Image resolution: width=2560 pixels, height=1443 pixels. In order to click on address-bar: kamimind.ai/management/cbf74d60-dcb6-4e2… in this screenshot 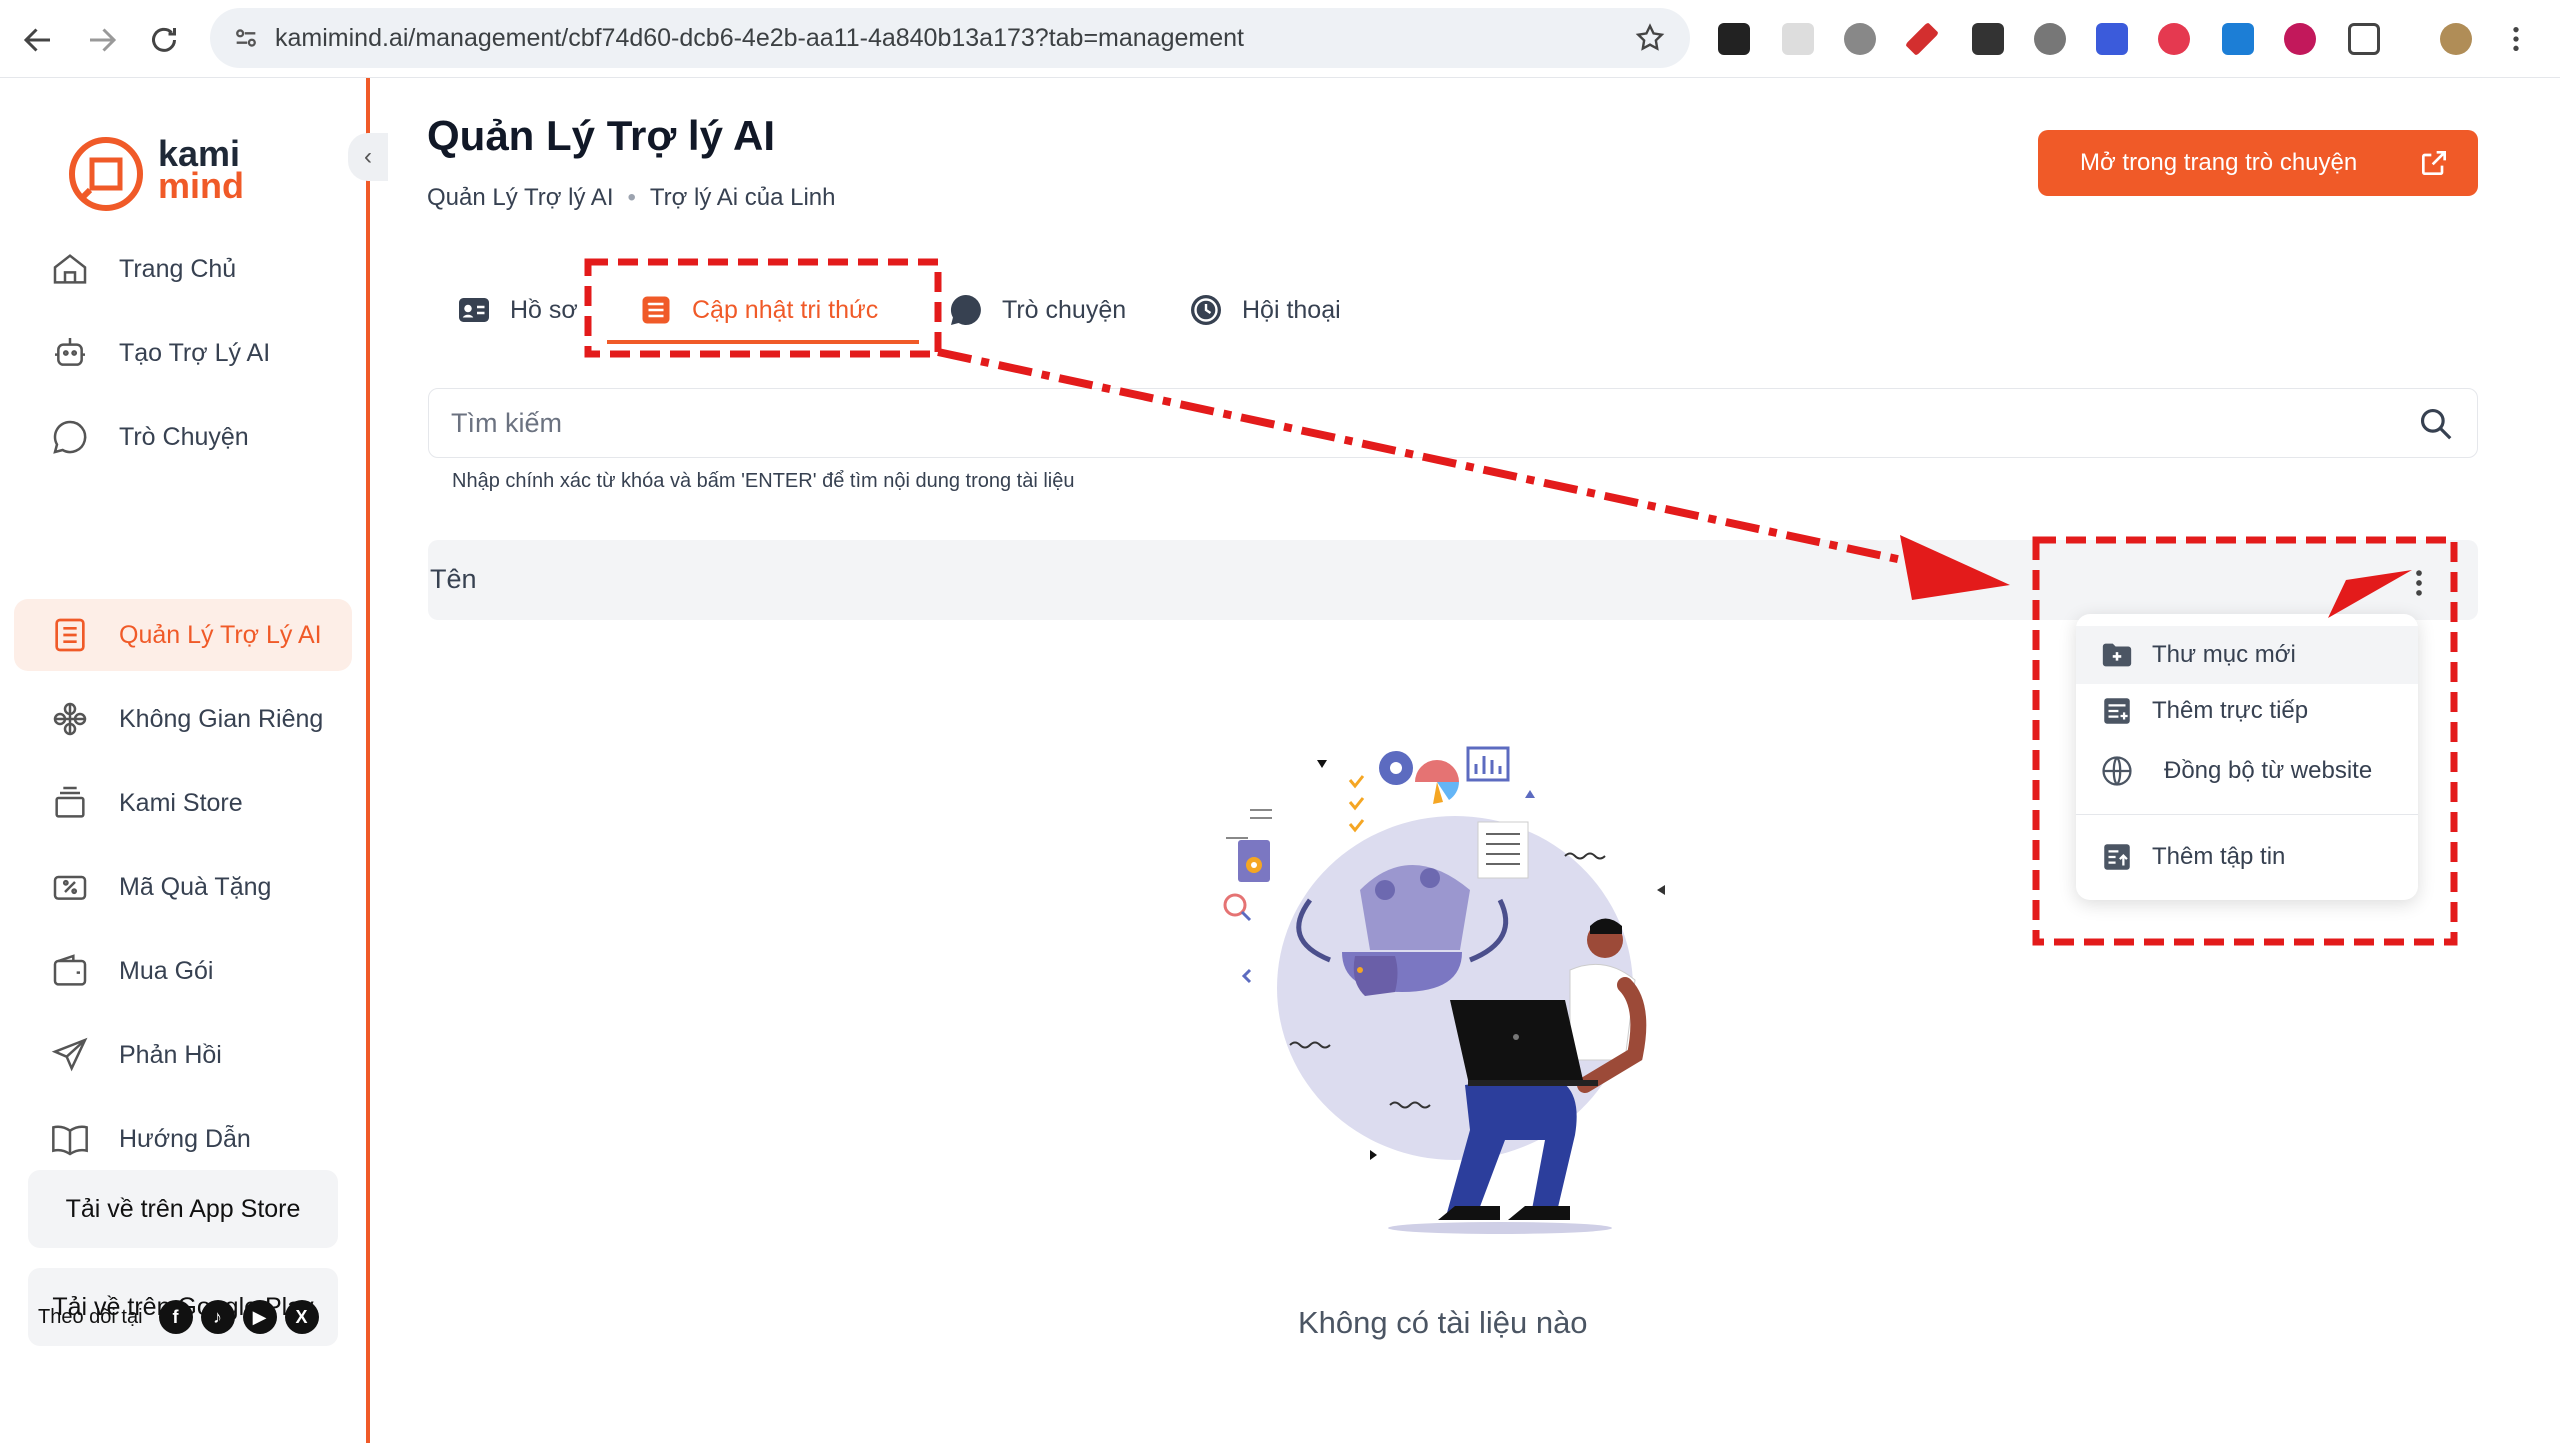, I will do `click(950, 38)`.